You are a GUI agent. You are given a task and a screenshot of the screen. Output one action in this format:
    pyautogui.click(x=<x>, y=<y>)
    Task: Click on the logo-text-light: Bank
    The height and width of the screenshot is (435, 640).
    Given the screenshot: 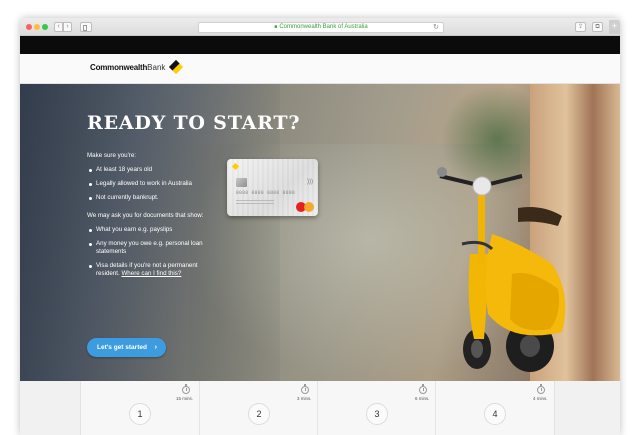 What is the action you would take?
    pyautogui.click(x=156, y=67)
    